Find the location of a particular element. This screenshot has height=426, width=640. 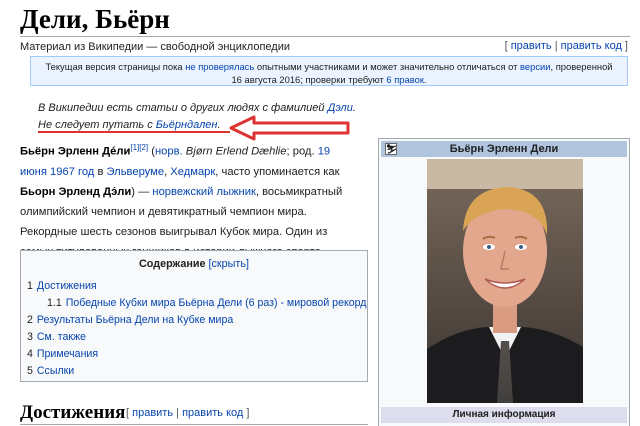

toc-number: 5 is located at coordinates (30, 371).